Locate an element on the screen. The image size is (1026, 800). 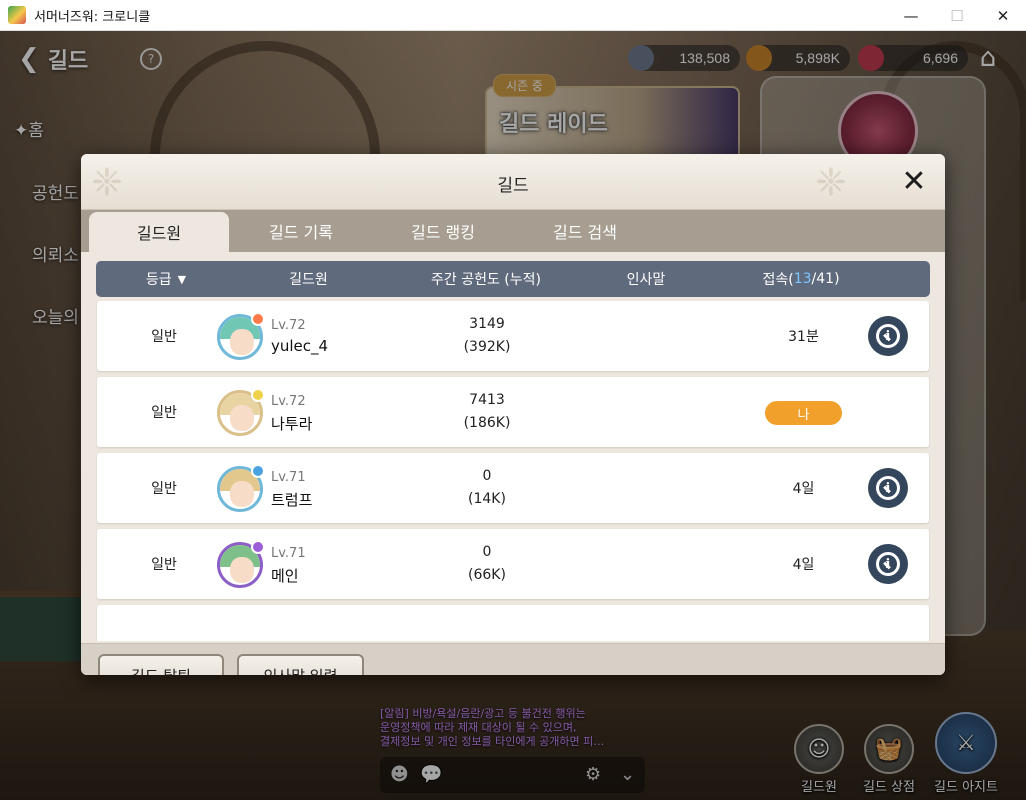
weekly-contribution: 7413 is located at coordinates (487, 400).